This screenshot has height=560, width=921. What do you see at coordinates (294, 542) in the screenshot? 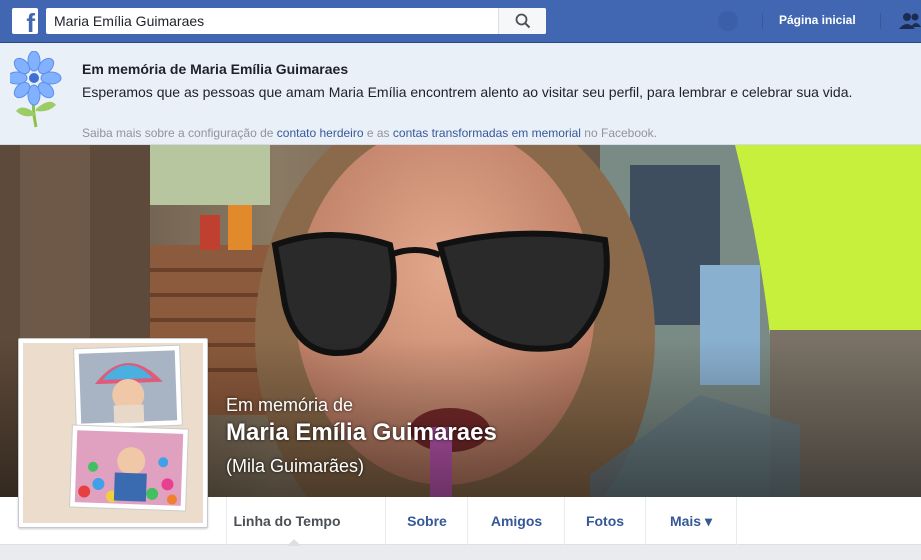
I see `active-tab-indicator` at bounding box center [294, 542].